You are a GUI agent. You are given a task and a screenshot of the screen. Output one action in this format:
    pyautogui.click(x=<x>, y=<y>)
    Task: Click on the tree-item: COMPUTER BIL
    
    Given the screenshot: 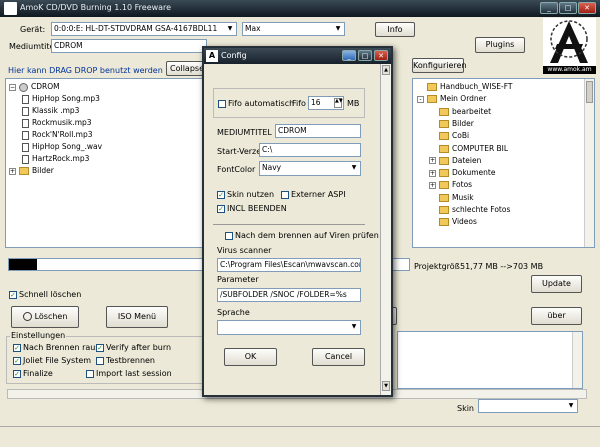 What is the action you would take?
    pyautogui.click(x=468, y=148)
    